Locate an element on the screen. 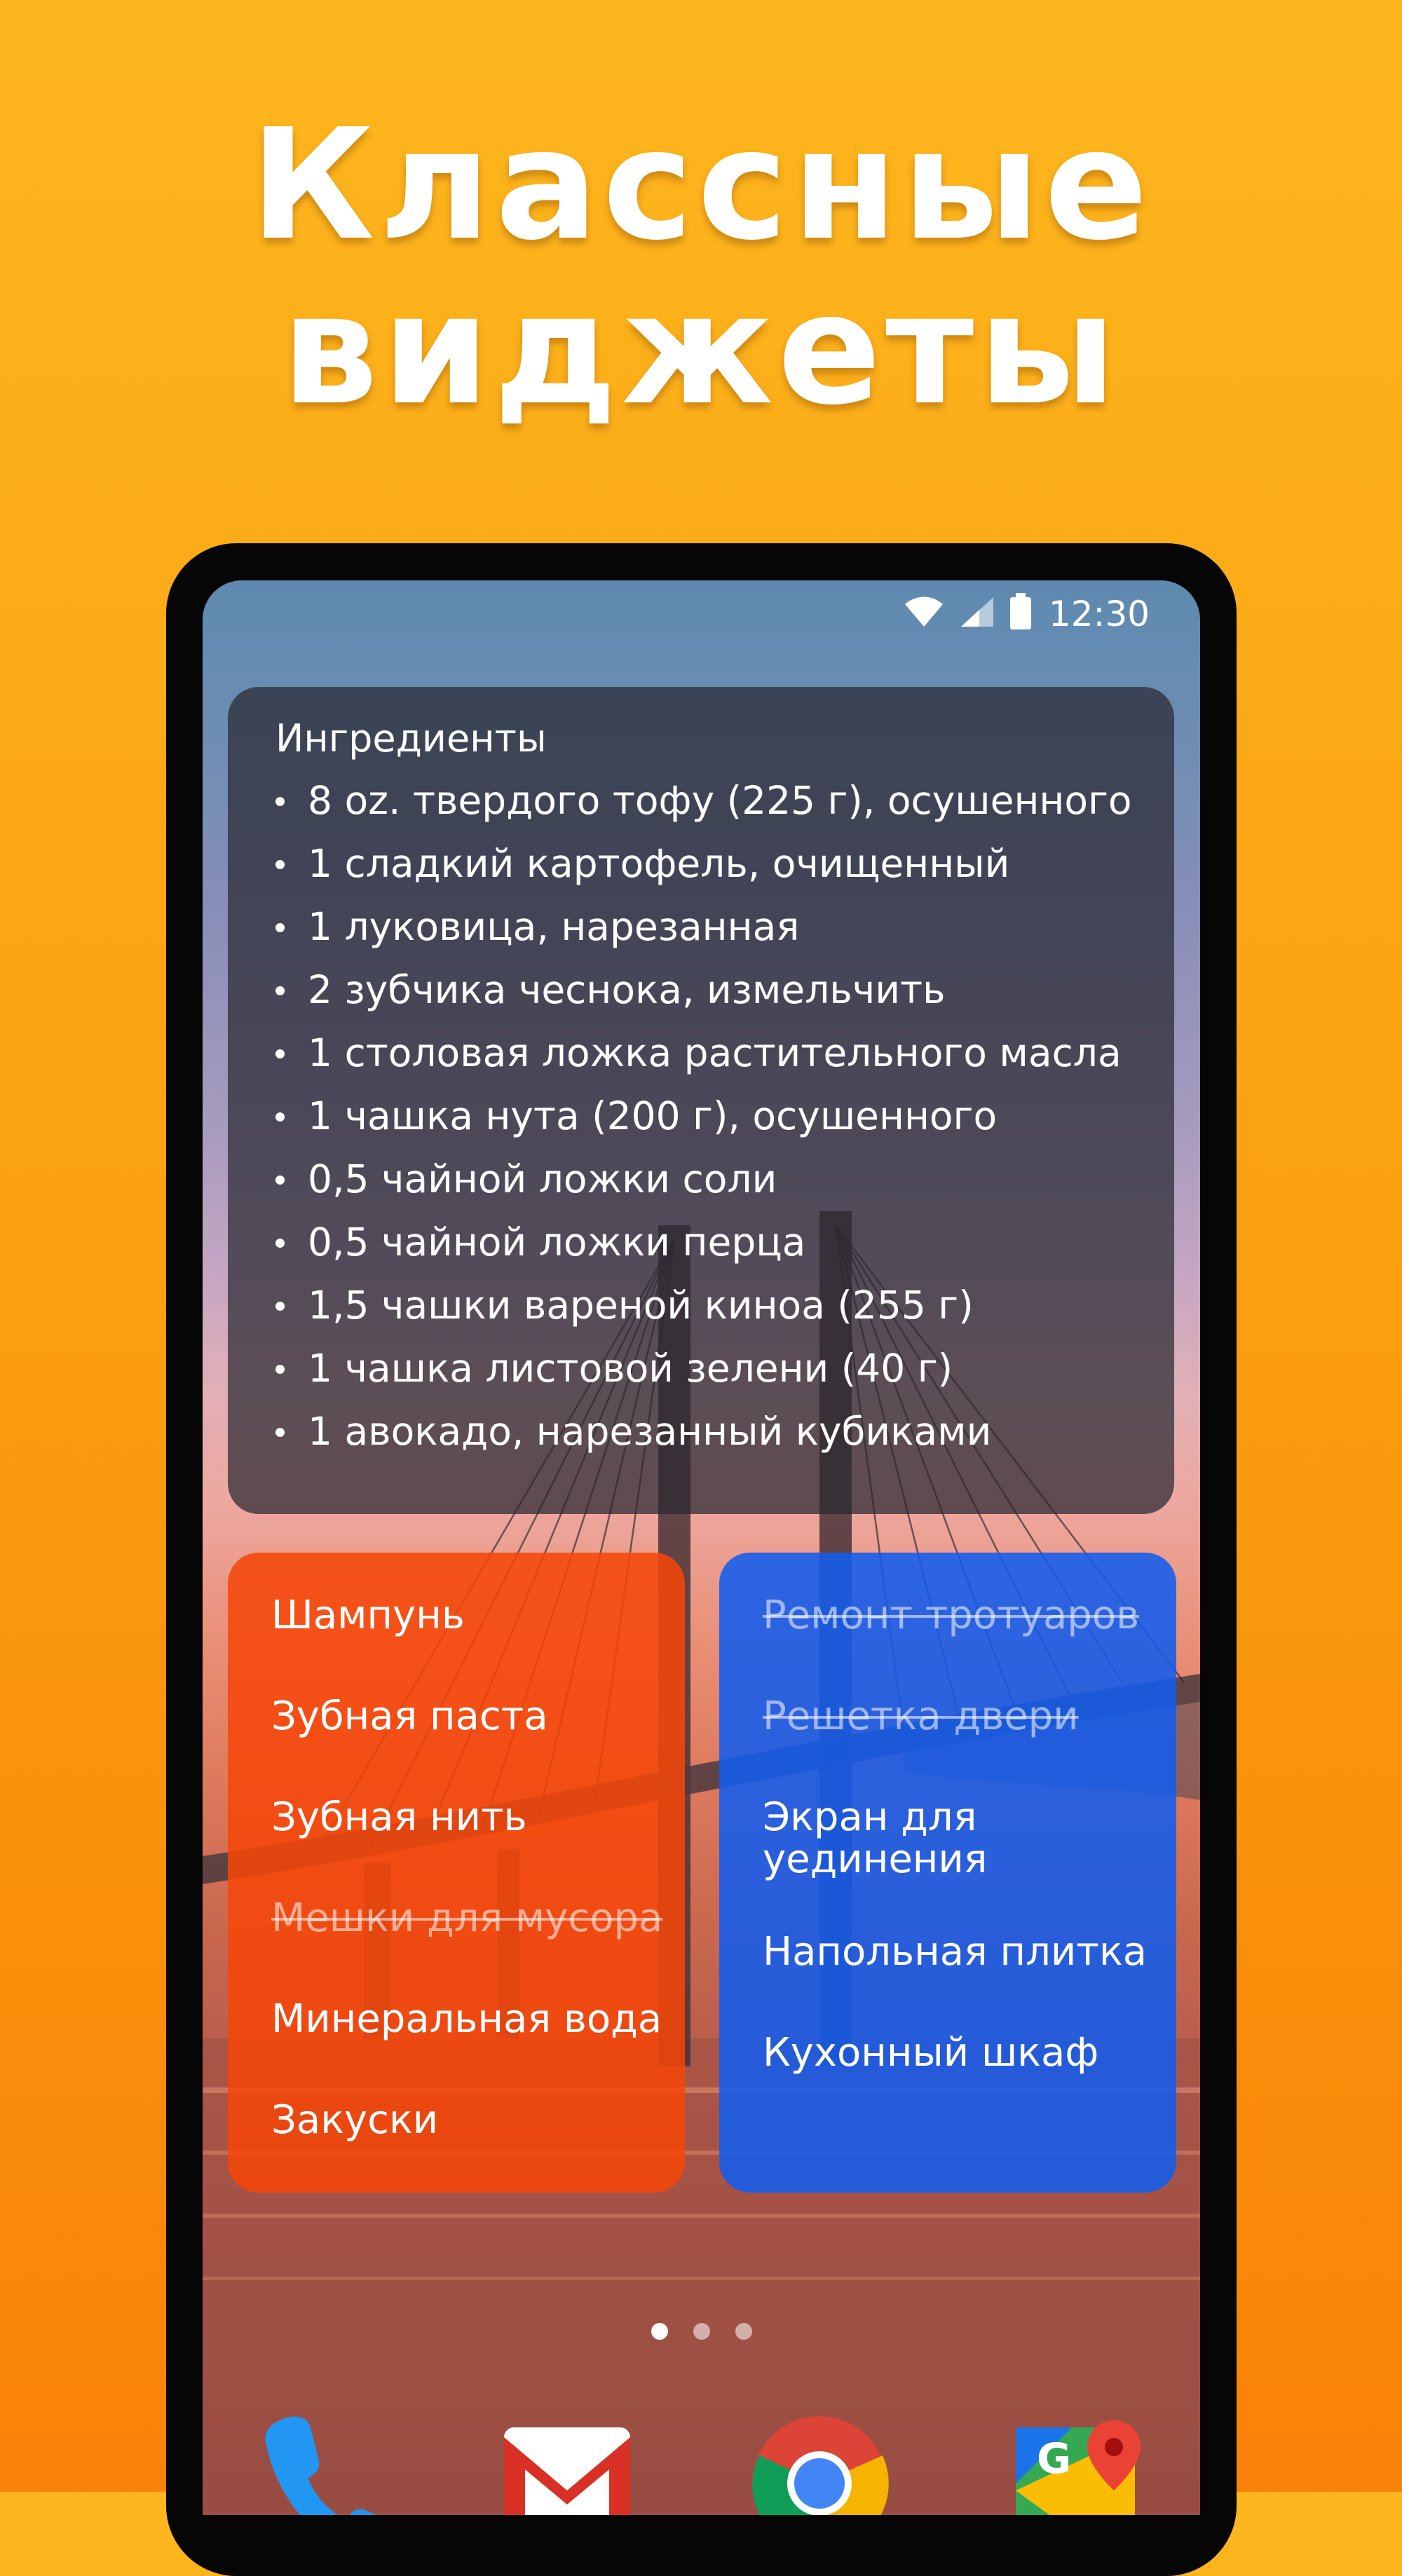 This screenshot has height=2576, width=1402. list-item: 1 чашка листовой зелени (40 г) is located at coordinates (703, 1377).